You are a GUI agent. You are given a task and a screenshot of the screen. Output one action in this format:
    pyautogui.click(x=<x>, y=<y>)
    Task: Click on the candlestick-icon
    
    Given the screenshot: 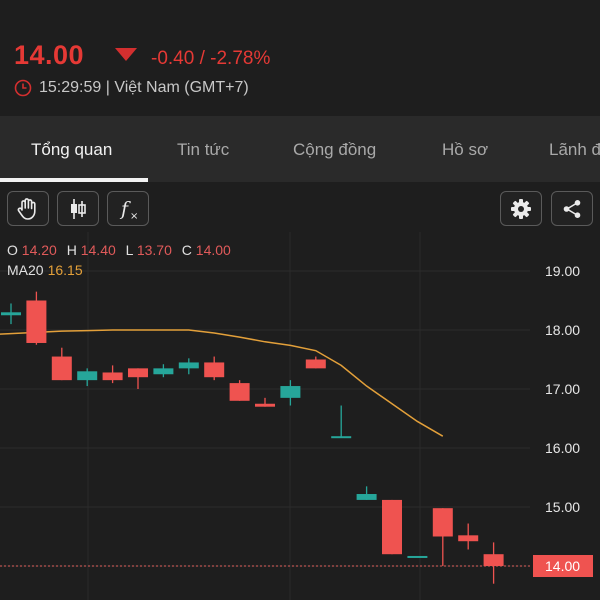 What is the action you would take?
    pyautogui.click(x=78, y=208)
    